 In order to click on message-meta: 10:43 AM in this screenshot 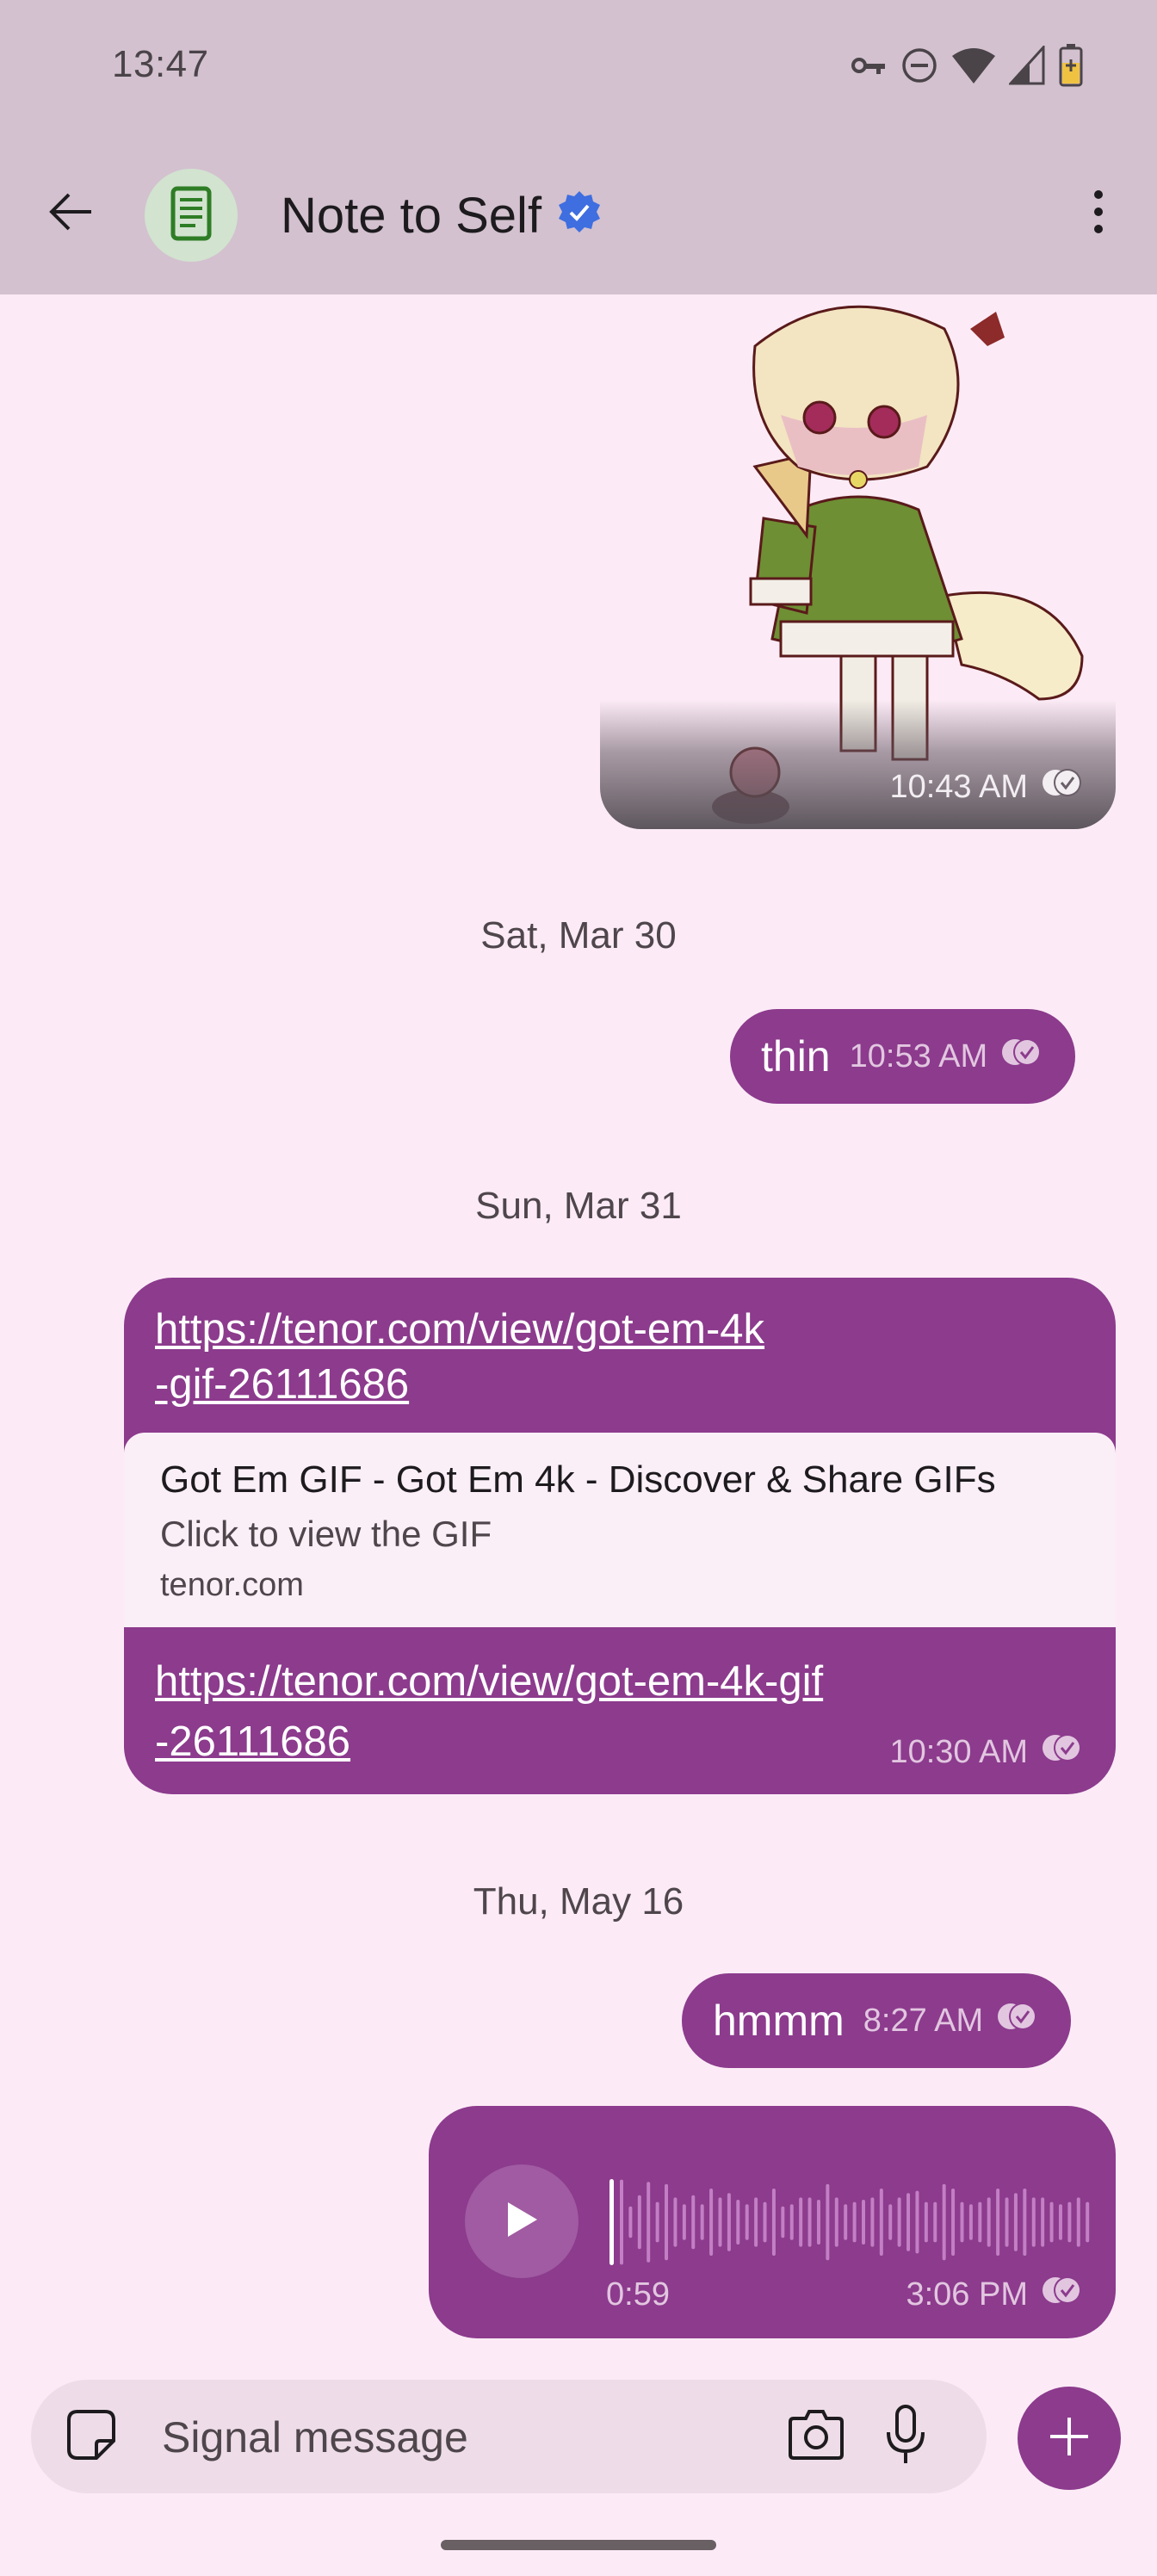, I will do `click(987, 787)`.